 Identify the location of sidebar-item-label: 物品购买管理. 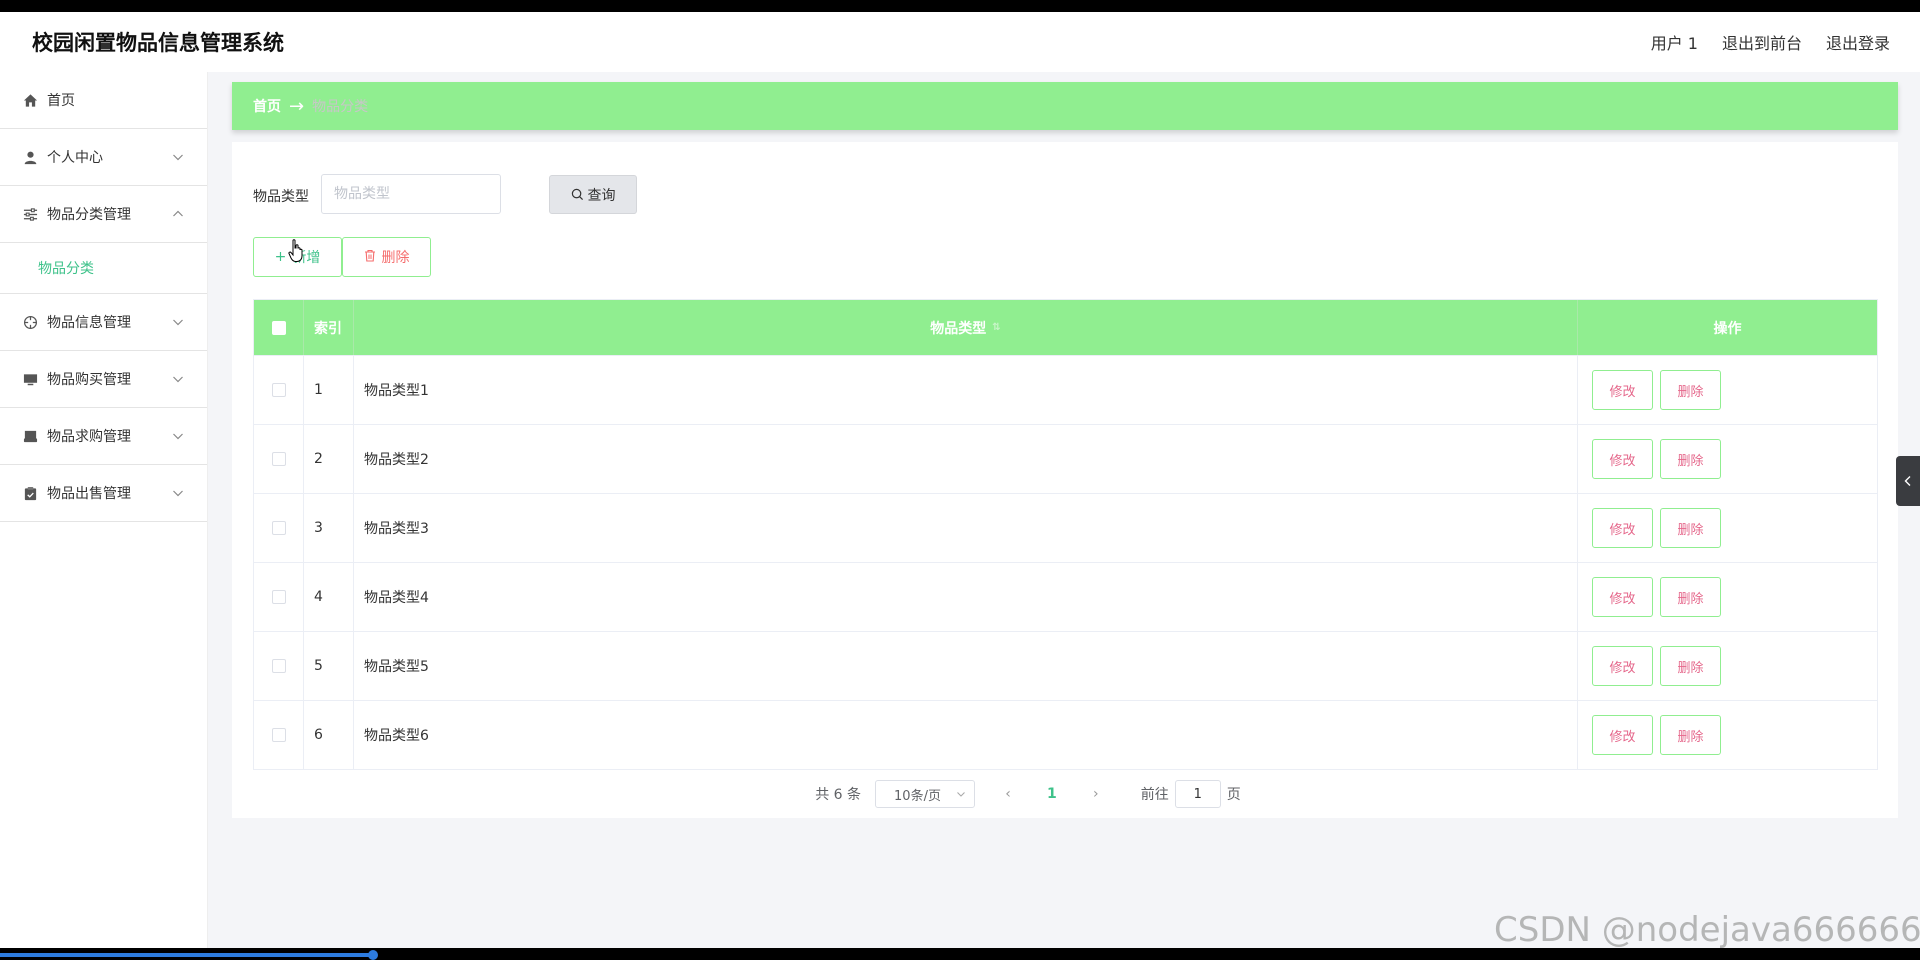
(89, 380).